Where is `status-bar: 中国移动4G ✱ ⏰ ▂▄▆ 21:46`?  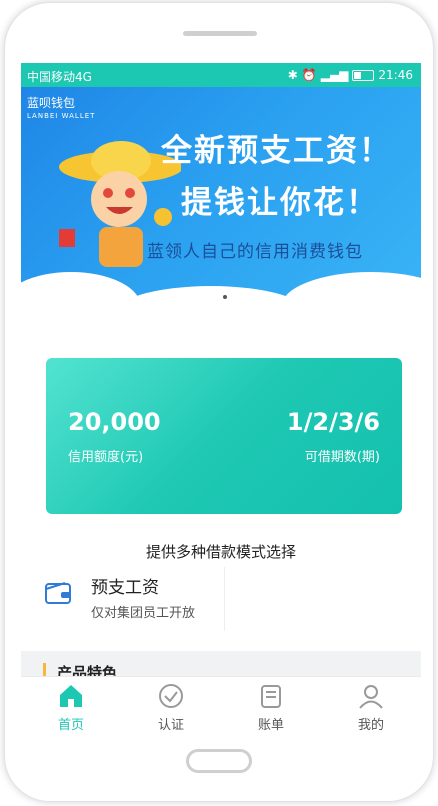
status-bar: 中国移动4G ✱ ⏰ ▂▄▆ 21:46 is located at coordinates (221, 75).